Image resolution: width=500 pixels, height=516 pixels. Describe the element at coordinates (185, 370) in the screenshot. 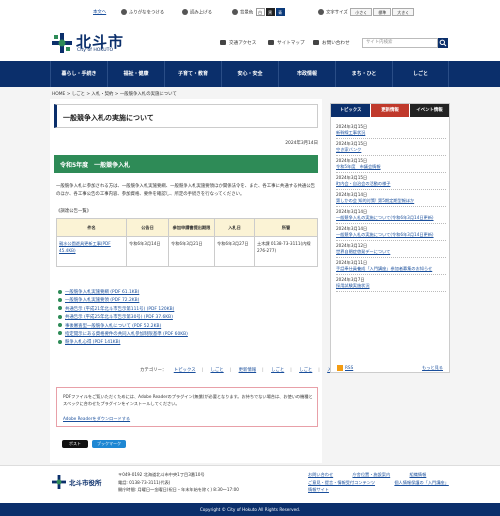

I see `category-link: トピックス` at that location.